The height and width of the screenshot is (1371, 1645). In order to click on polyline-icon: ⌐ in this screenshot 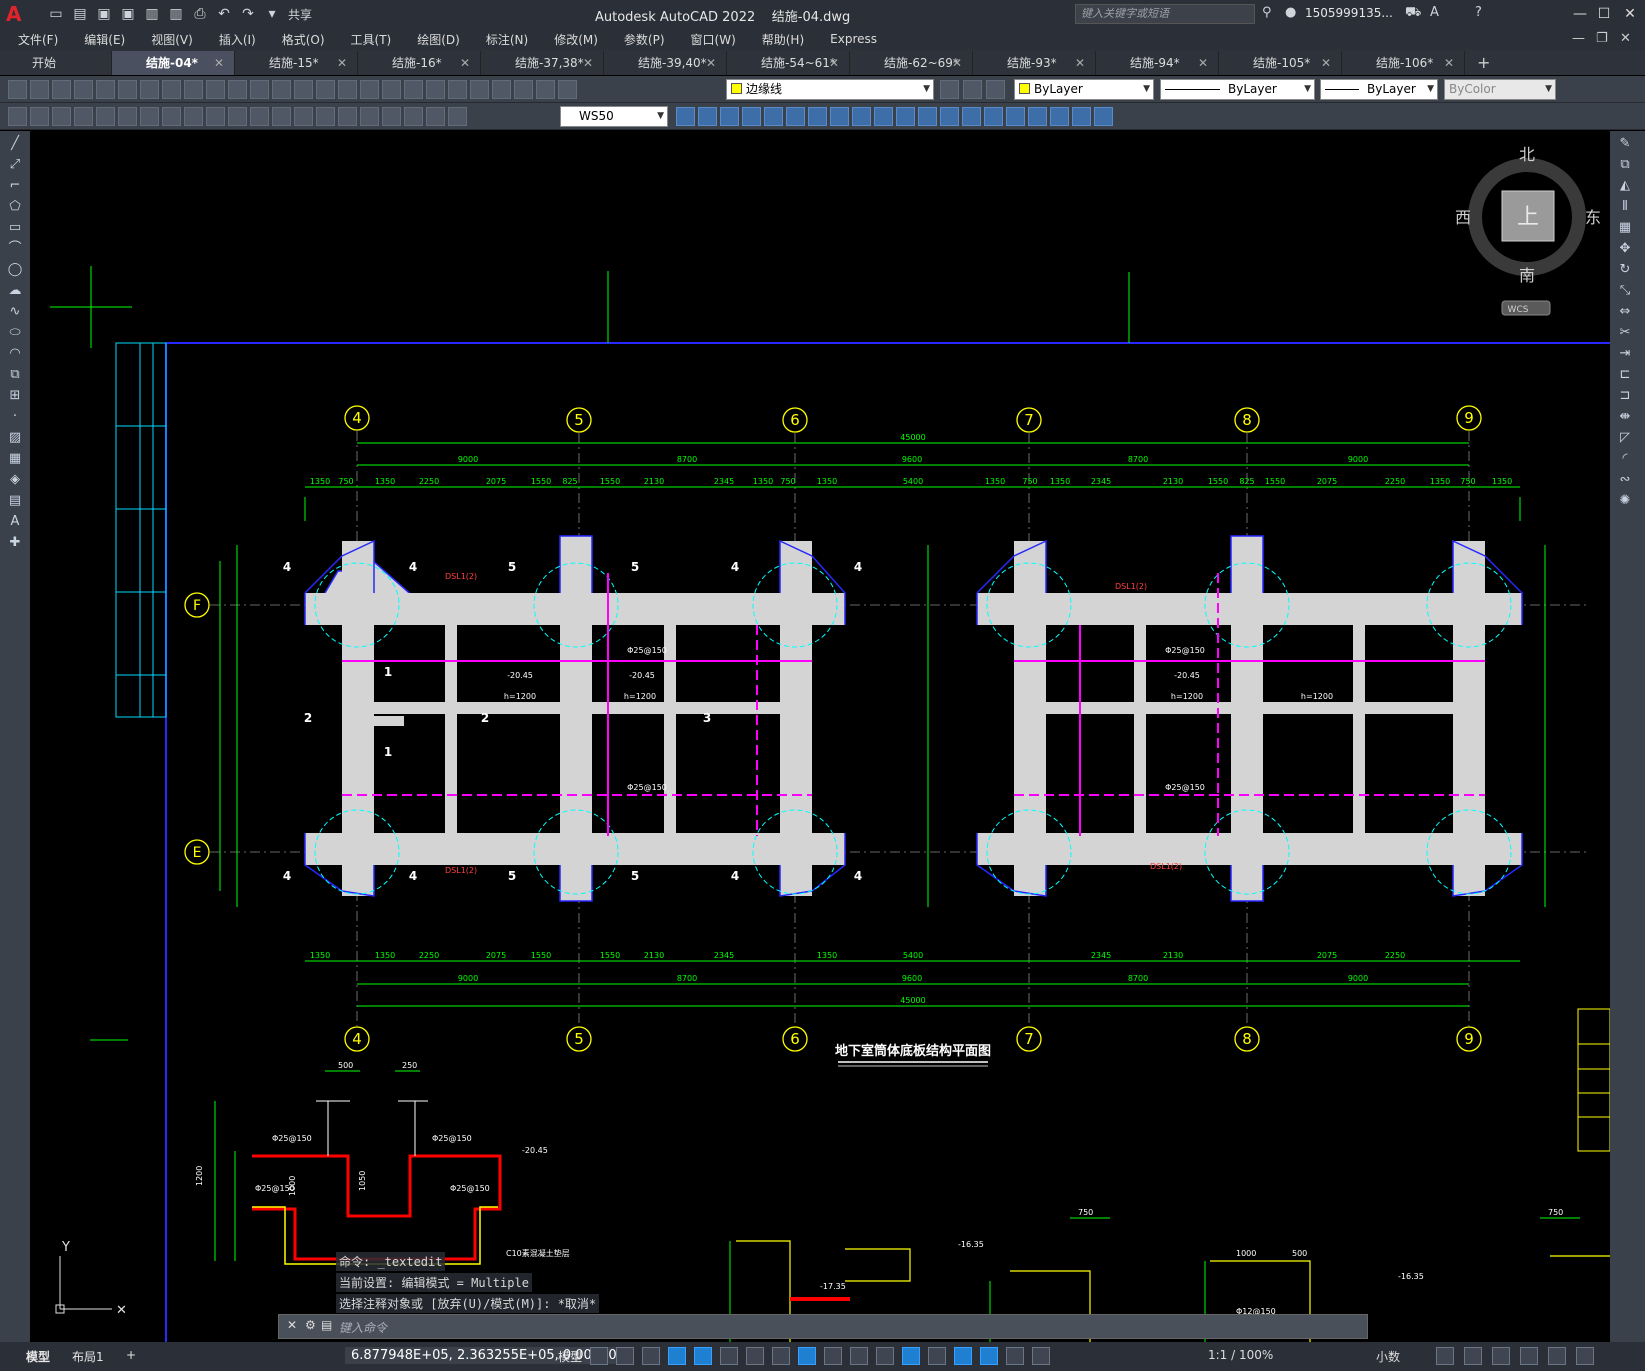, I will do `click(15, 186)`.